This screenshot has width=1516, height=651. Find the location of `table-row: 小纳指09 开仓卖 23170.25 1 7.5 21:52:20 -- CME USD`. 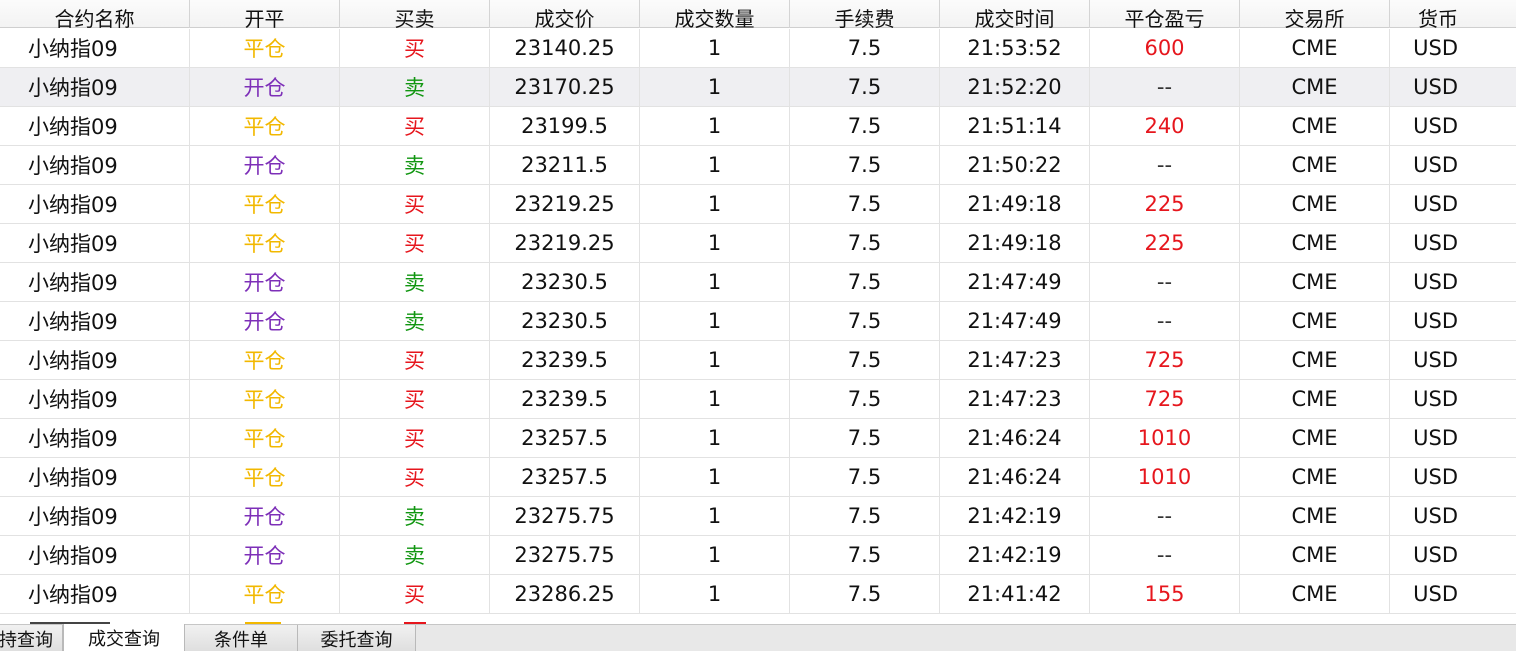

table-row: 小纳指09 开仓卖 23170.25 1 7.5 21:52:20 -- CME USD is located at coordinates (758, 87).